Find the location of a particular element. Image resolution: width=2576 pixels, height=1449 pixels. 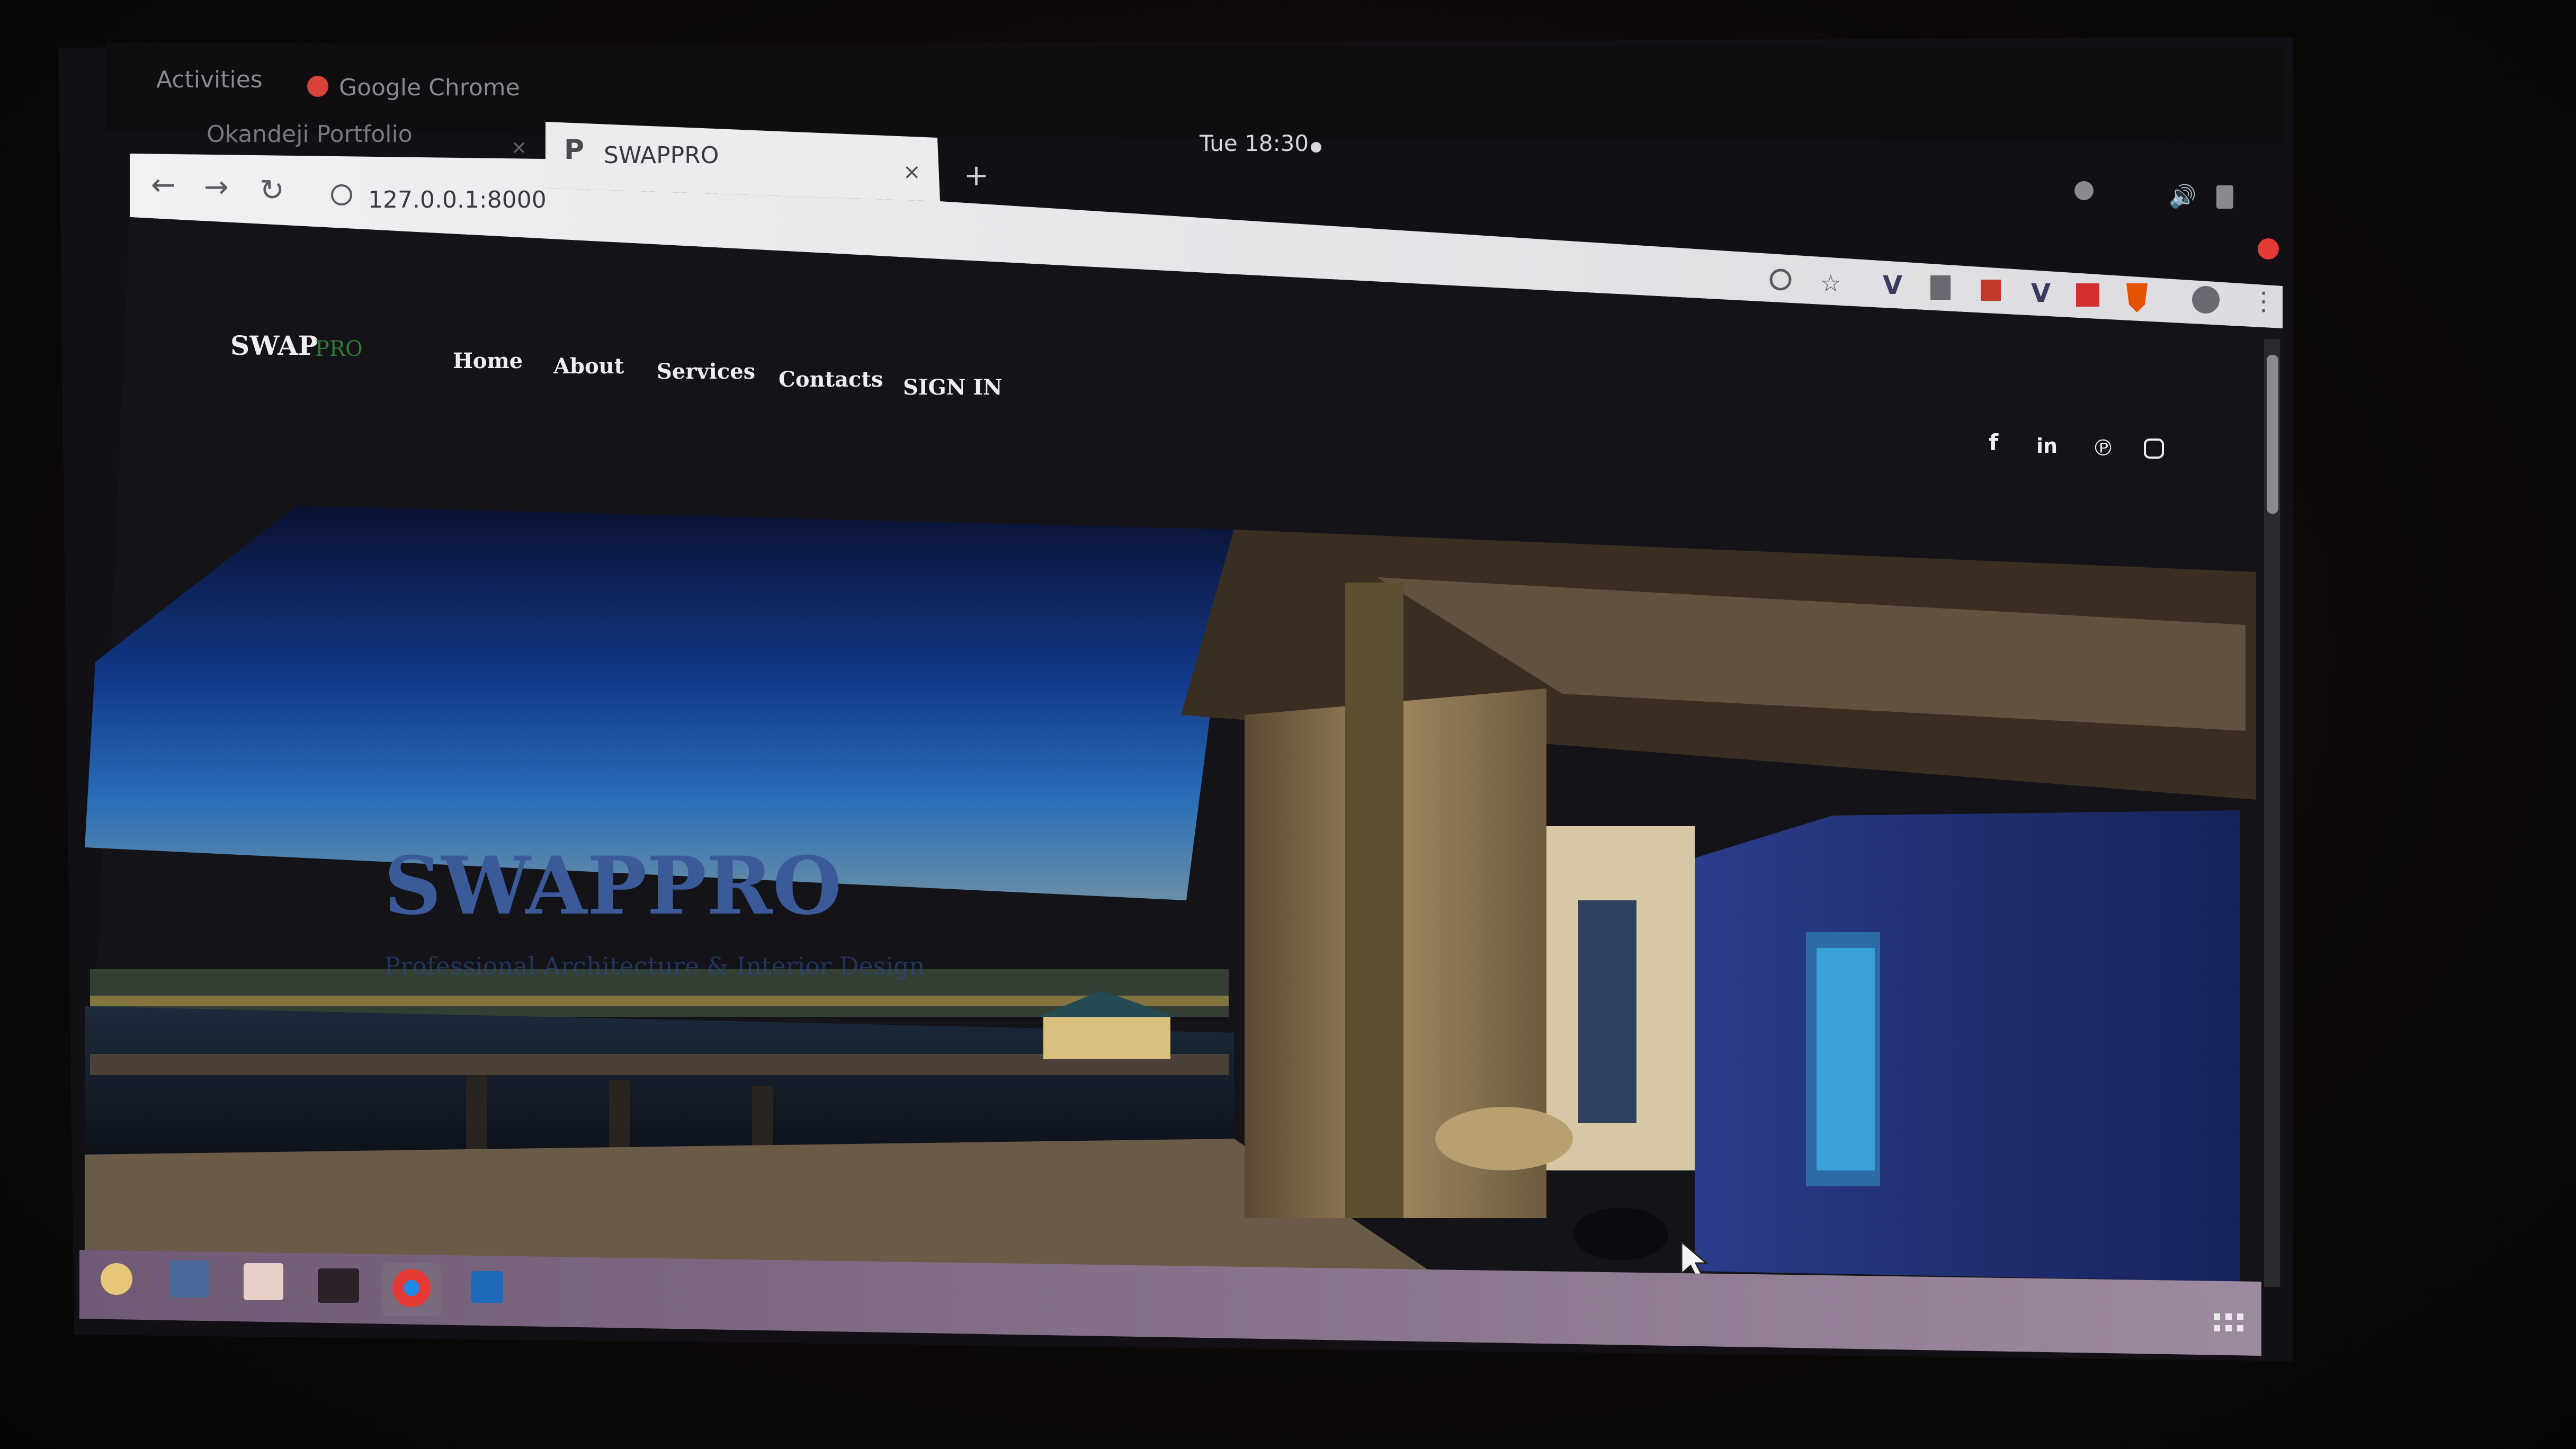

facebook-icon: f is located at coordinates (1994, 442).